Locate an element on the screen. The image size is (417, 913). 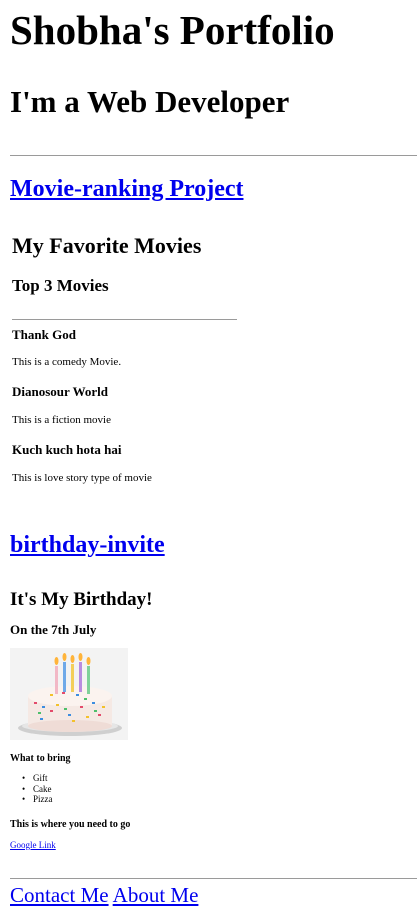
footer-divider is located at coordinates (213, 878).